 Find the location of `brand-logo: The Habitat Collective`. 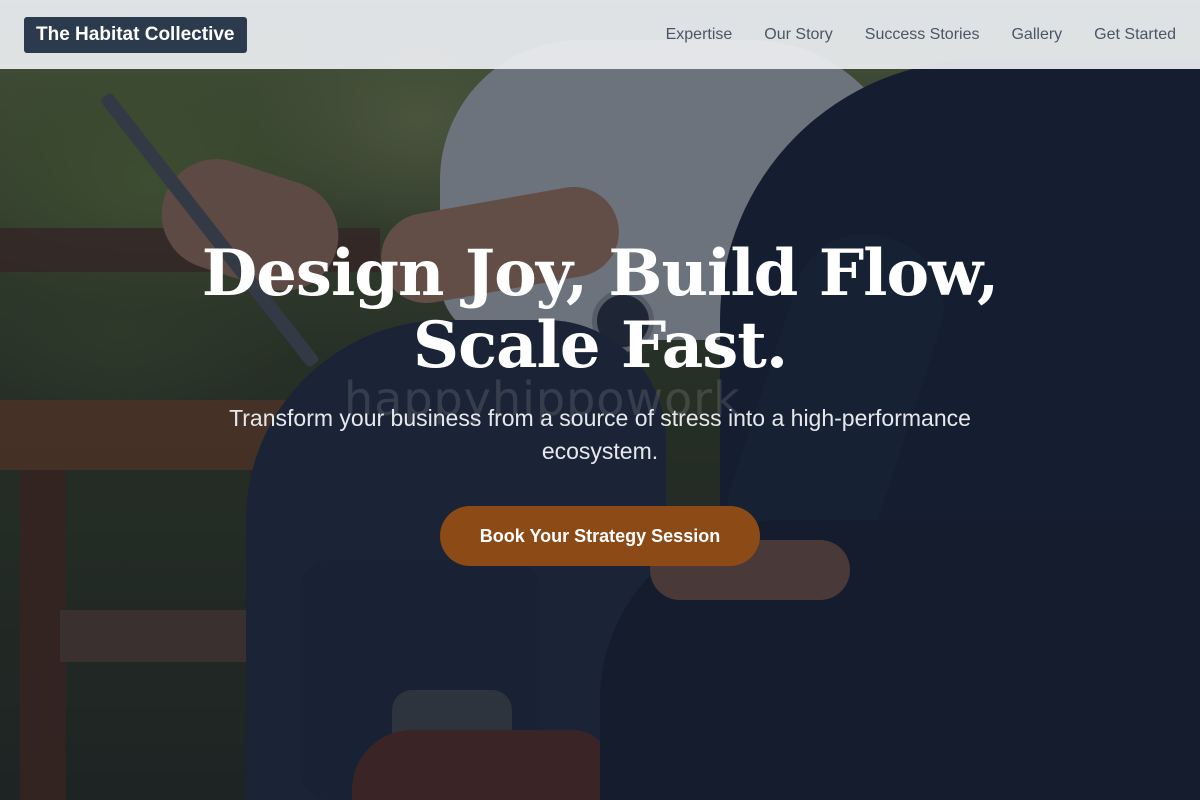

brand-logo: The Habitat Collective is located at coordinates (135, 34).